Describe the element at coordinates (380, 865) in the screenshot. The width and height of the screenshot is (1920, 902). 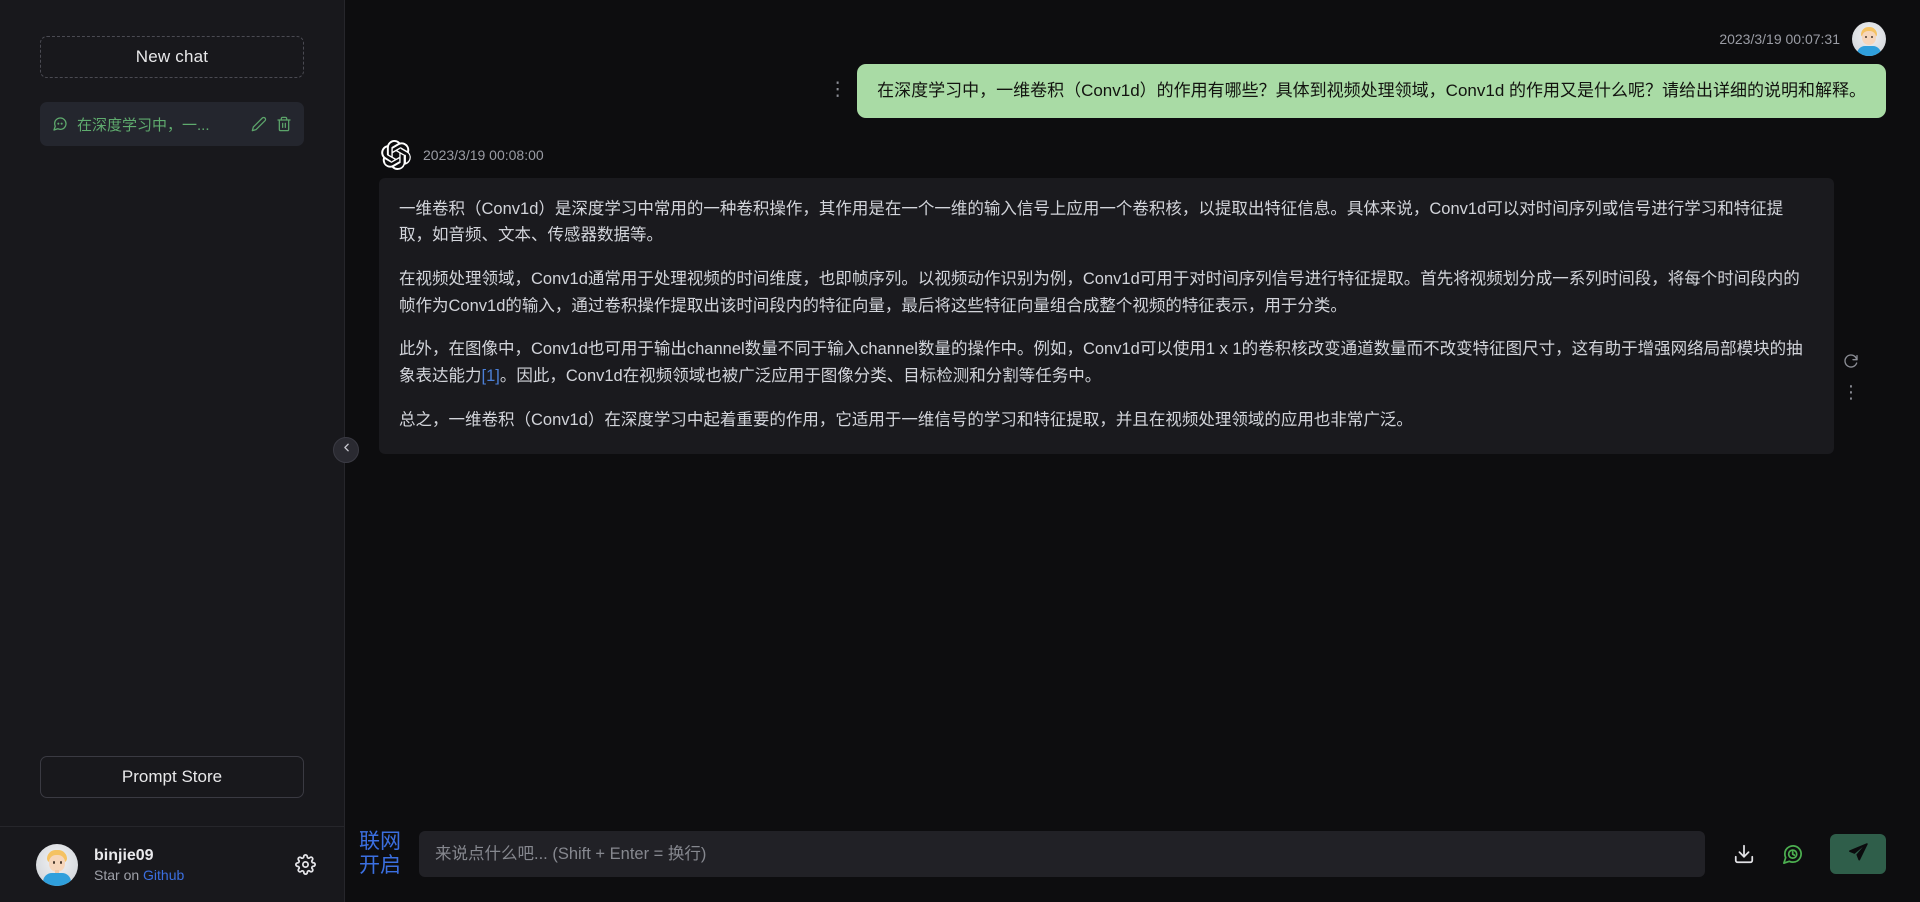
I see `network-toggle-line2: 开启` at that location.